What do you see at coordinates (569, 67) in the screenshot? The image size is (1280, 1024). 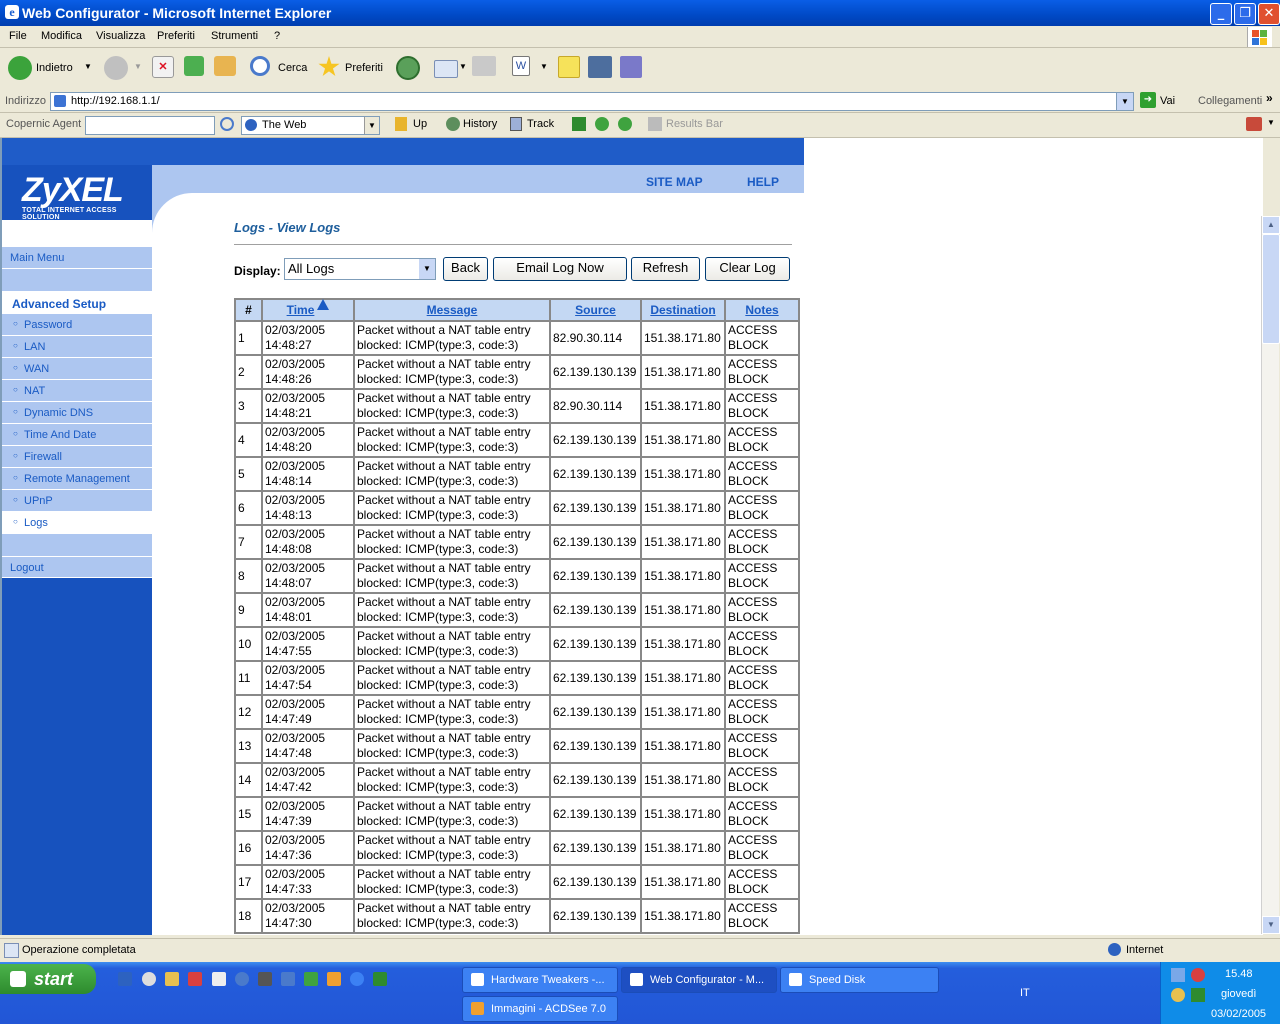 I see `note-icon` at bounding box center [569, 67].